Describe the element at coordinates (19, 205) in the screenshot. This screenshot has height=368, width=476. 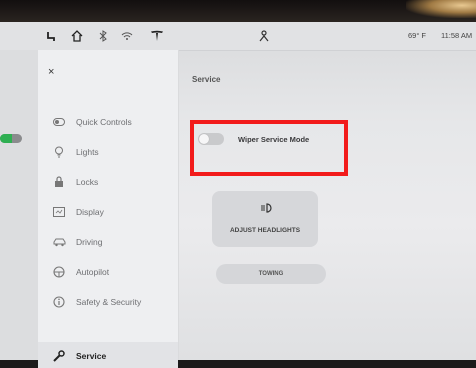
I see `left-panel-edge` at that location.